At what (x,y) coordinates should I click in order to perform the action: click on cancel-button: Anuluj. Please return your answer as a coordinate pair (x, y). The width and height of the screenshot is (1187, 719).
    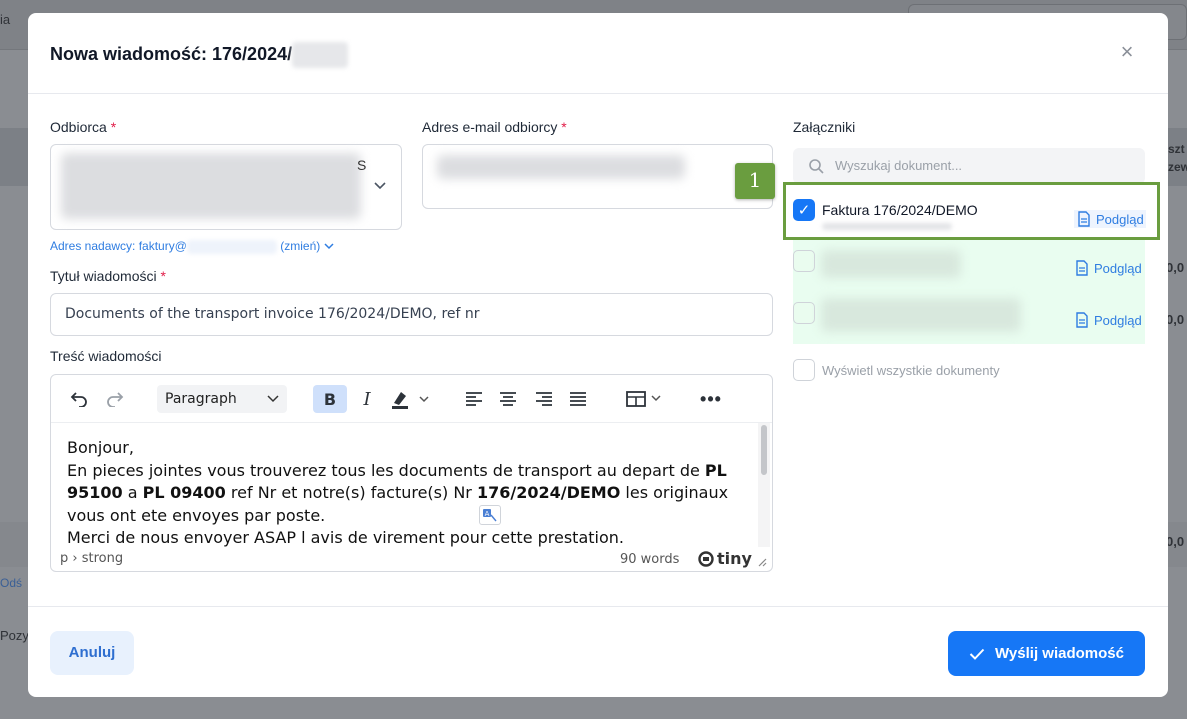
    Looking at the image, I should click on (92, 653).